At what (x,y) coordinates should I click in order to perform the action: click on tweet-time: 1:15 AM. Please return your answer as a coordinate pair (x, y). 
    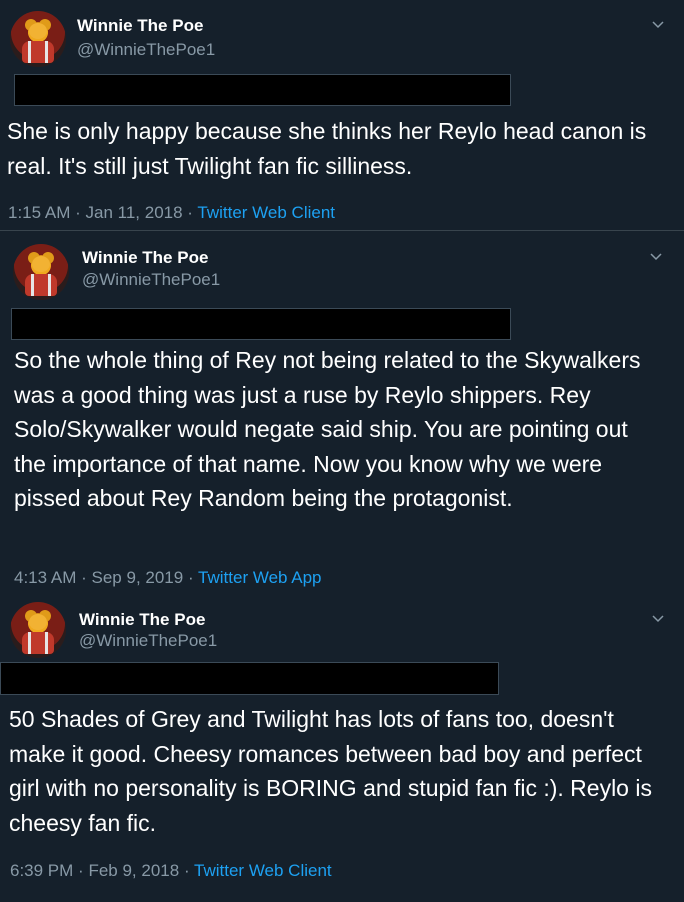
    Looking at the image, I should click on (39, 212).